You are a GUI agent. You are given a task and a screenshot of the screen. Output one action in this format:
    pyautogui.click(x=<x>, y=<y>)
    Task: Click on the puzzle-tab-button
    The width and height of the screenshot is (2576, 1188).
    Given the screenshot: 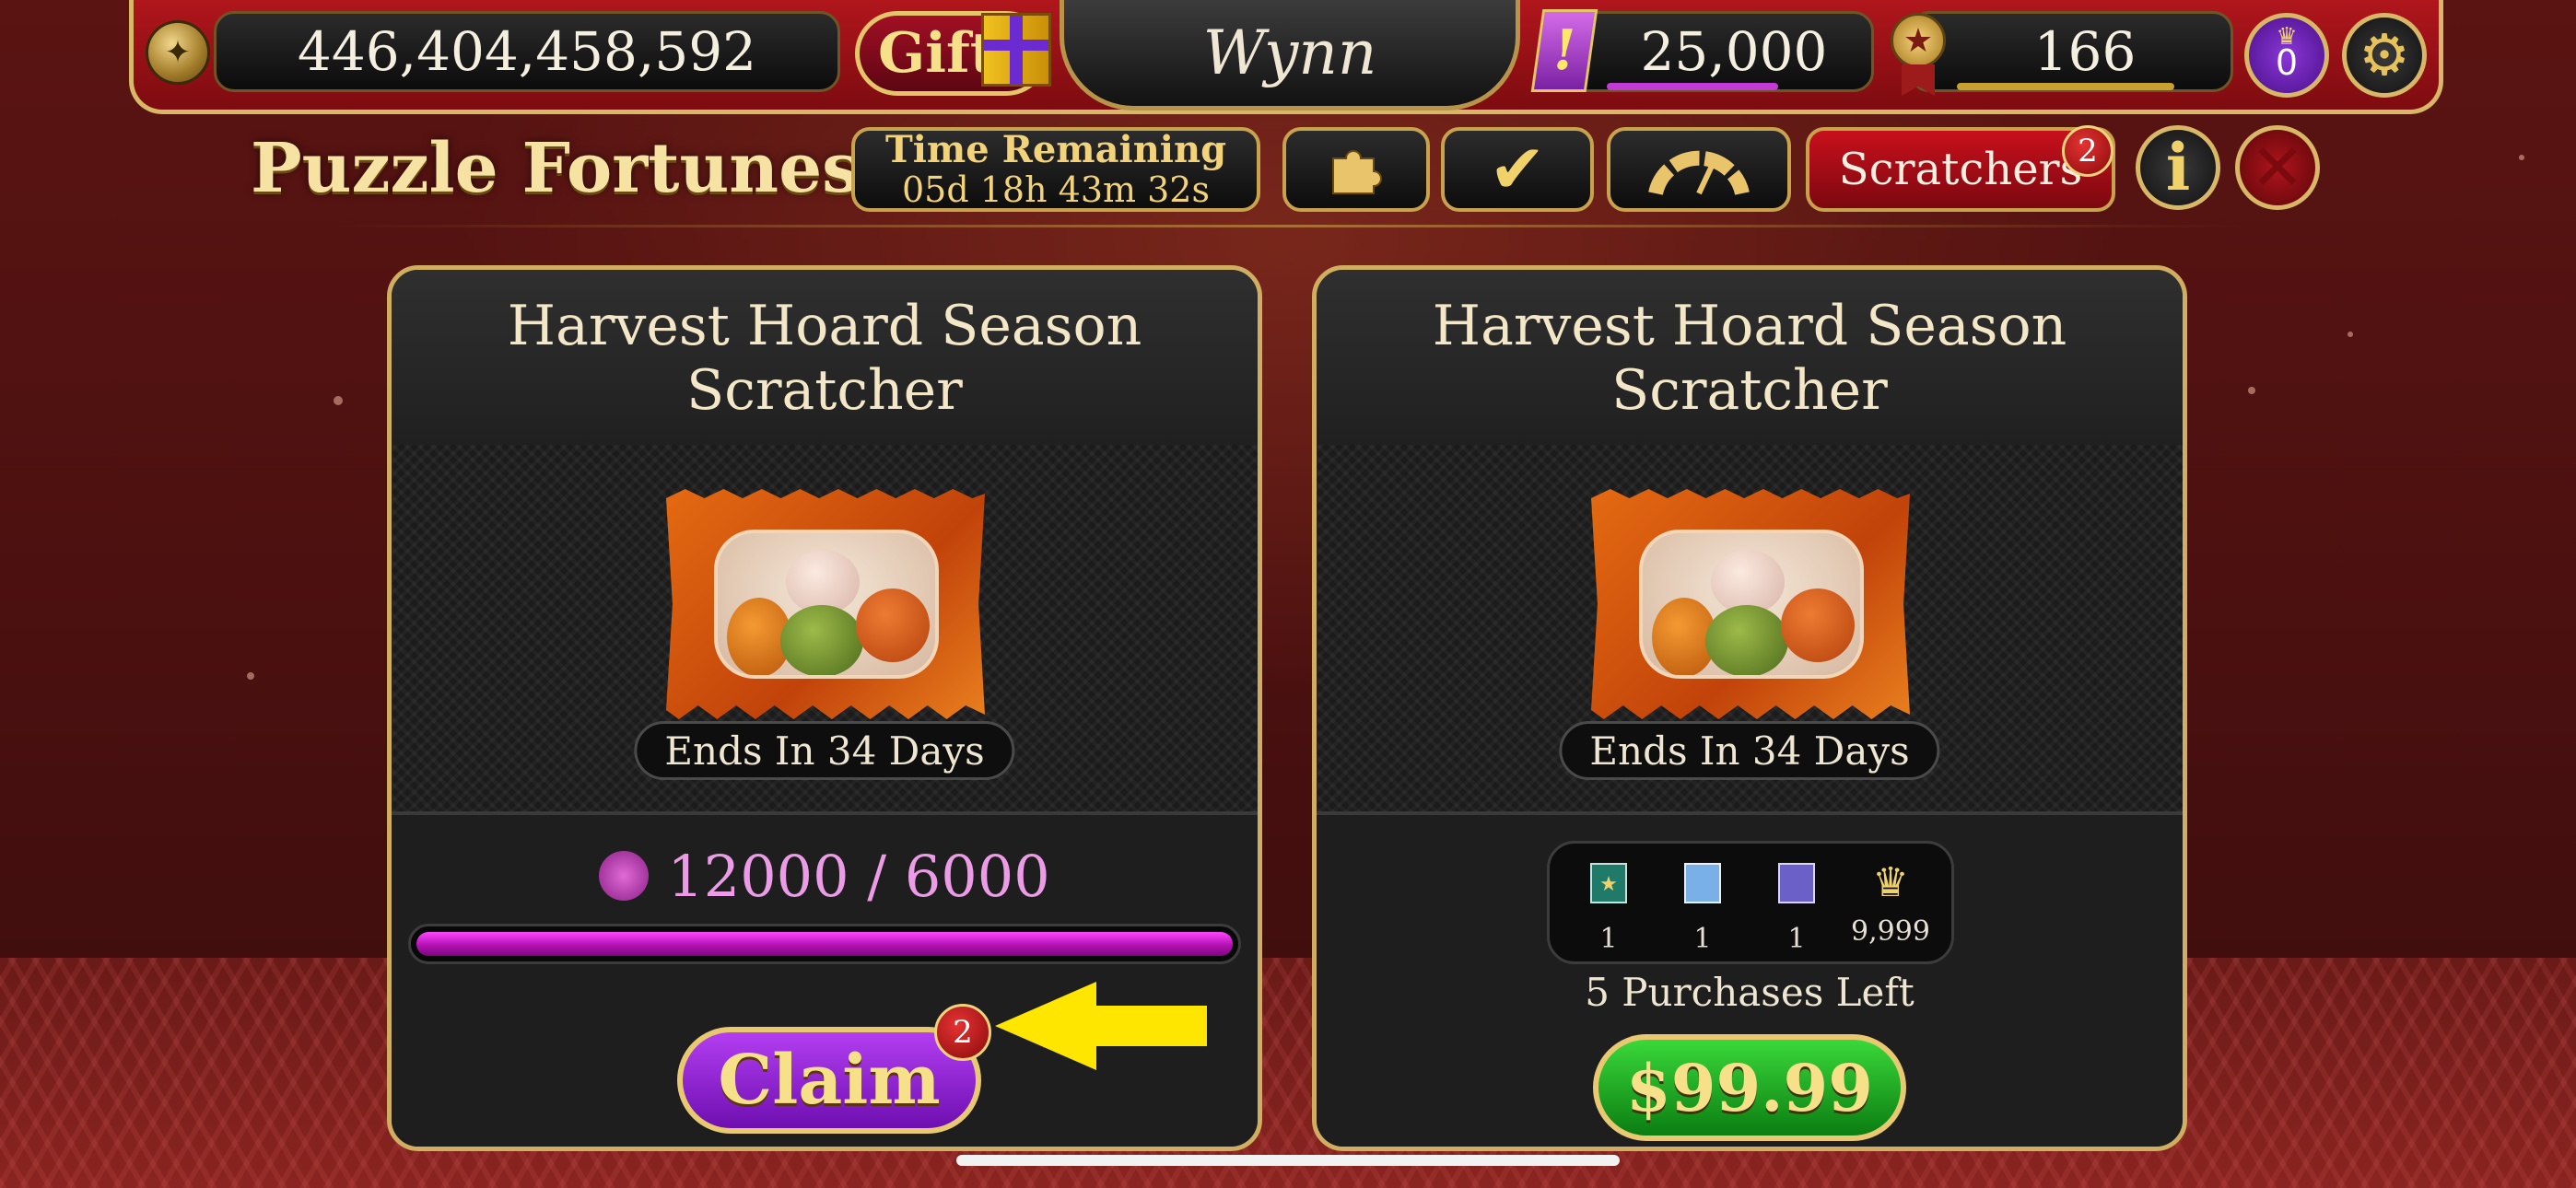 What is the action you would take?
    pyautogui.click(x=1356, y=169)
    